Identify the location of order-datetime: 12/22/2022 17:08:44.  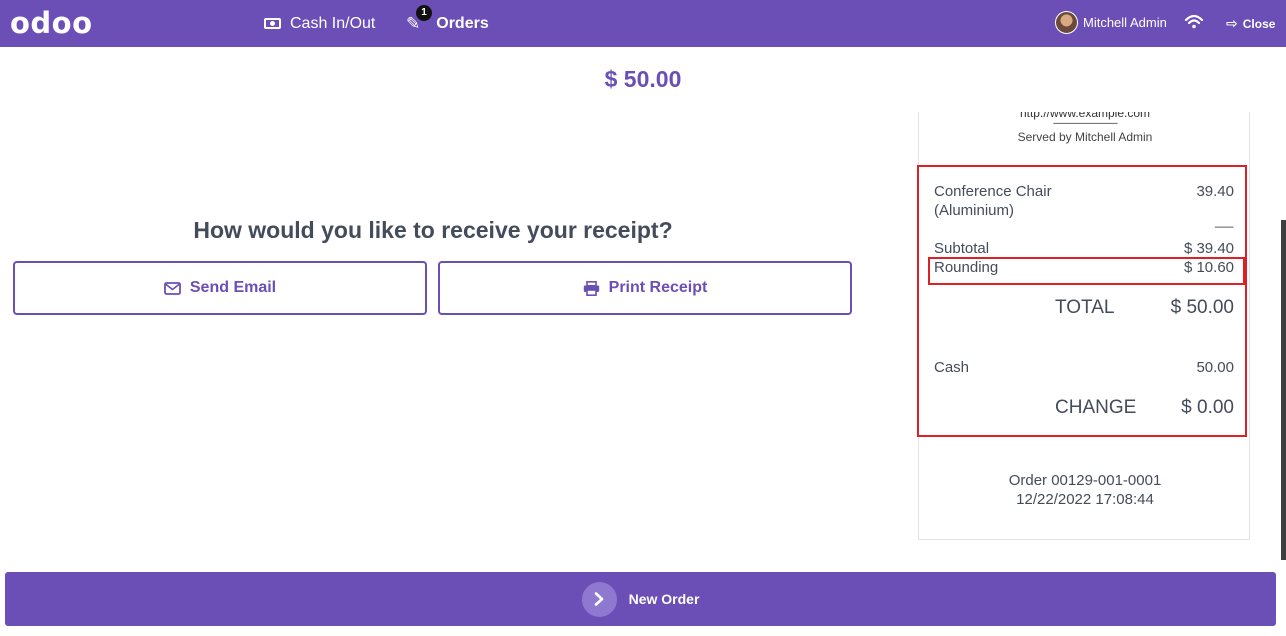
(1085, 499).